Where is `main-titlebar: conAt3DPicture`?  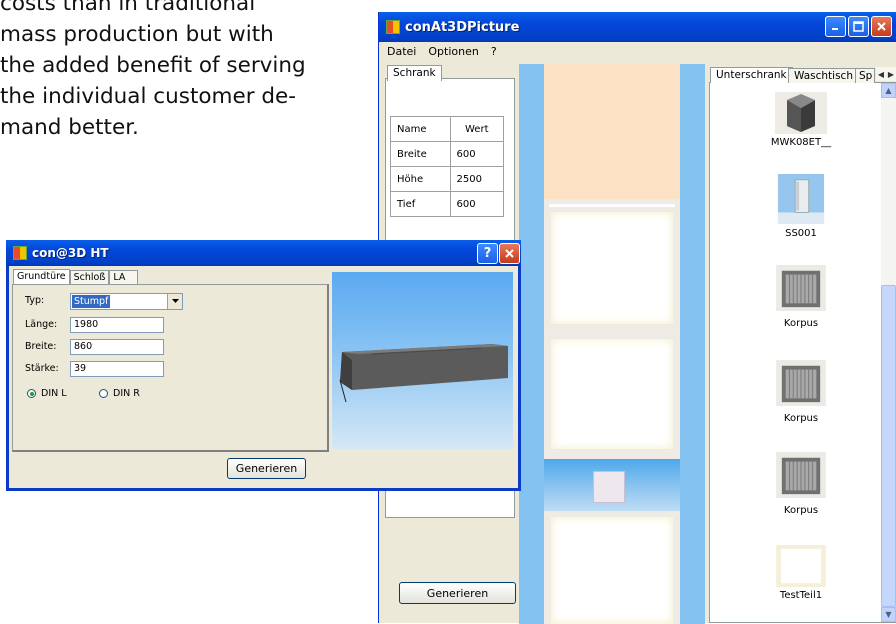 main-titlebar: conAt3DPicture is located at coordinates (637, 27).